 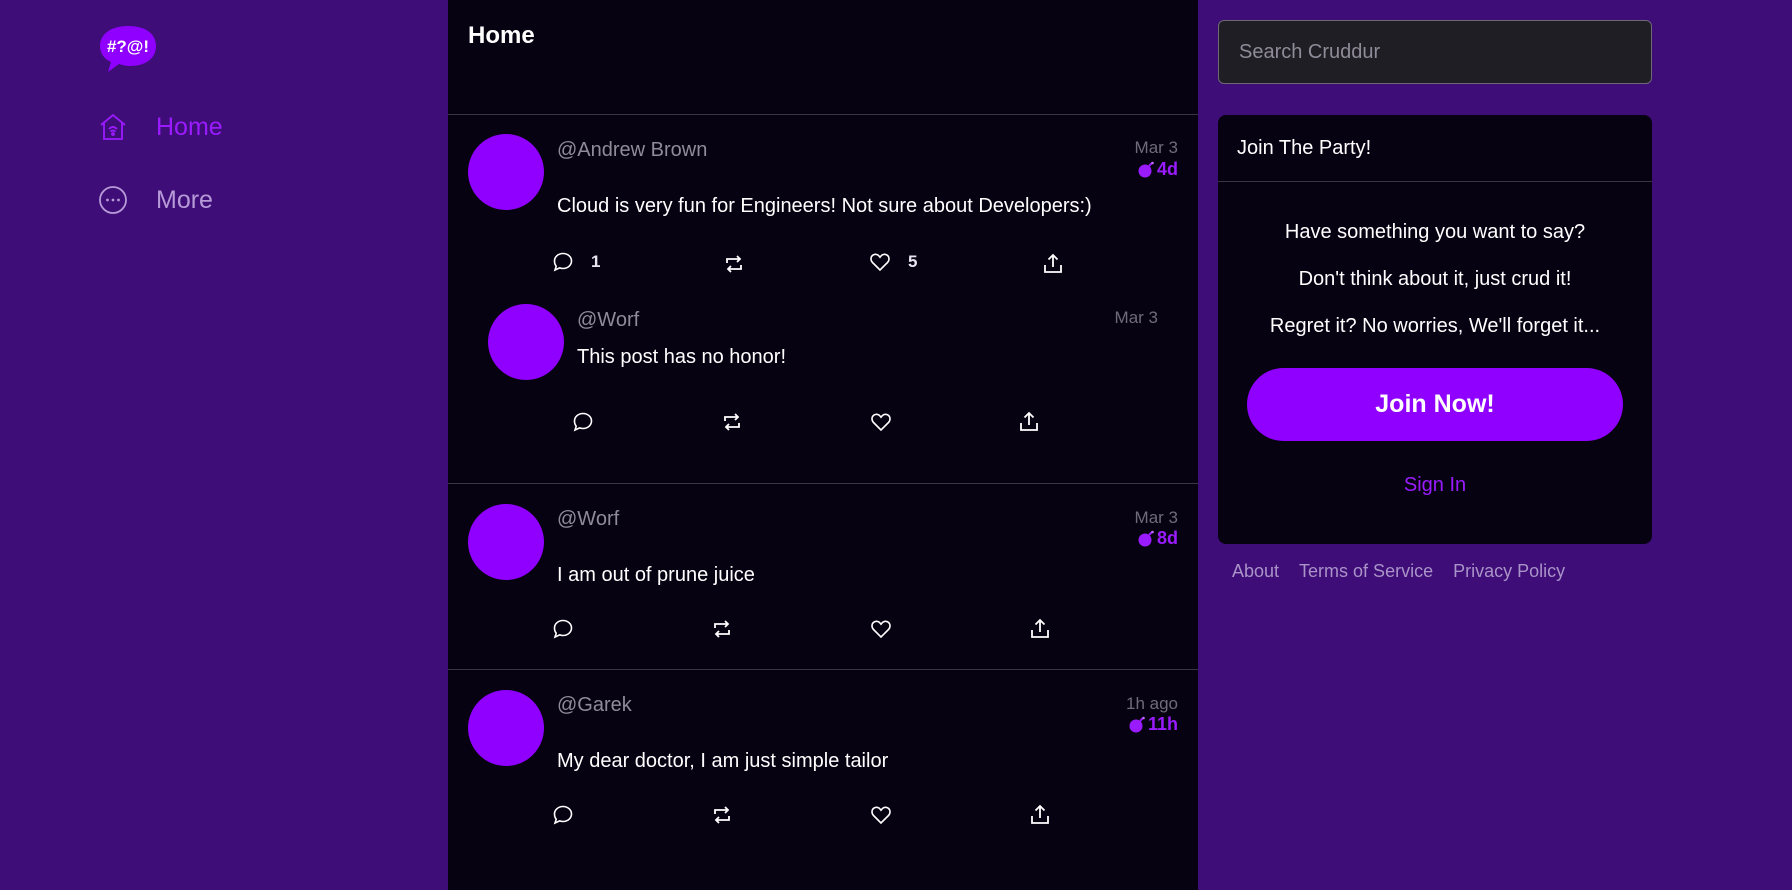 I want to click on post-text: My dear doctor, I am just simple tailor, so click(x=723, y=761).